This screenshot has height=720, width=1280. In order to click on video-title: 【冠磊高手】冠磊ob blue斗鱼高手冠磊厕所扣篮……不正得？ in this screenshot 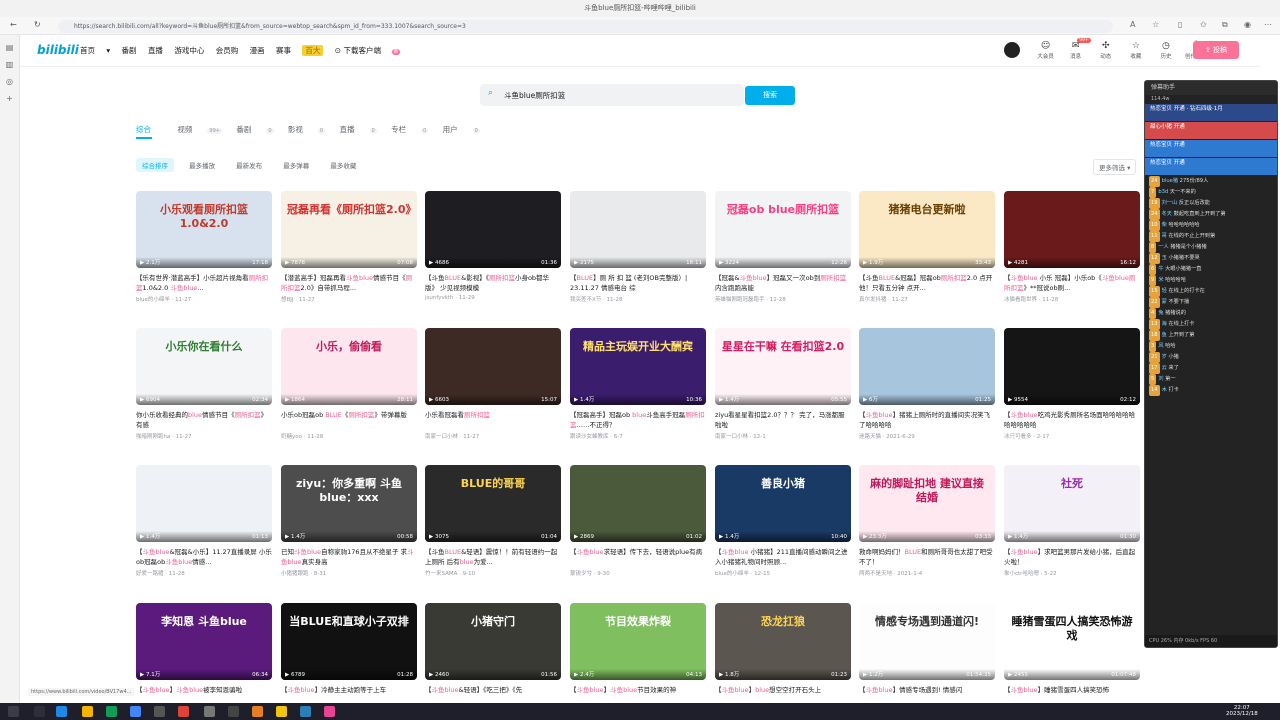, I will do `click(638, 420)`.